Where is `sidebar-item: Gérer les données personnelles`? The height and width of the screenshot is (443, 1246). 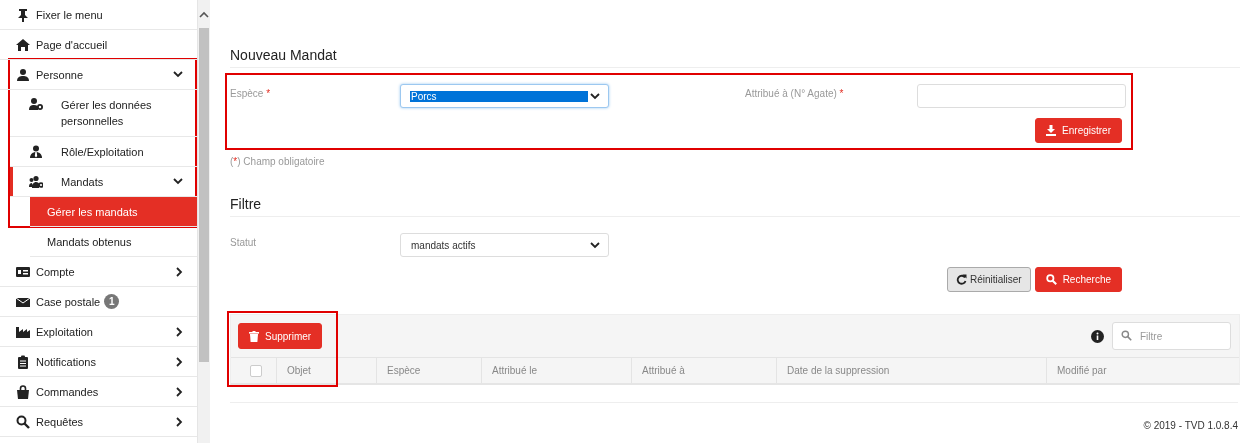 sidebar-item: Gérer les données personnelles is located at coordinates (104, 113).